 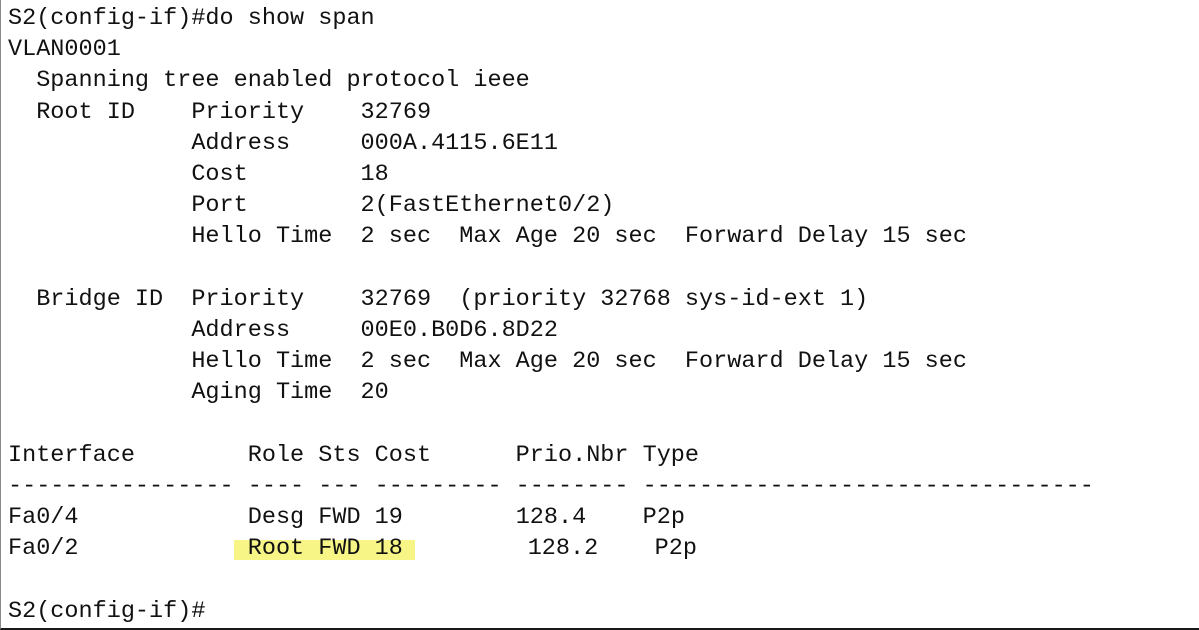 I want to click on table-row: Fa0/4 Desg FWD 19 128.4 P2p, so click(x=603, y=517).